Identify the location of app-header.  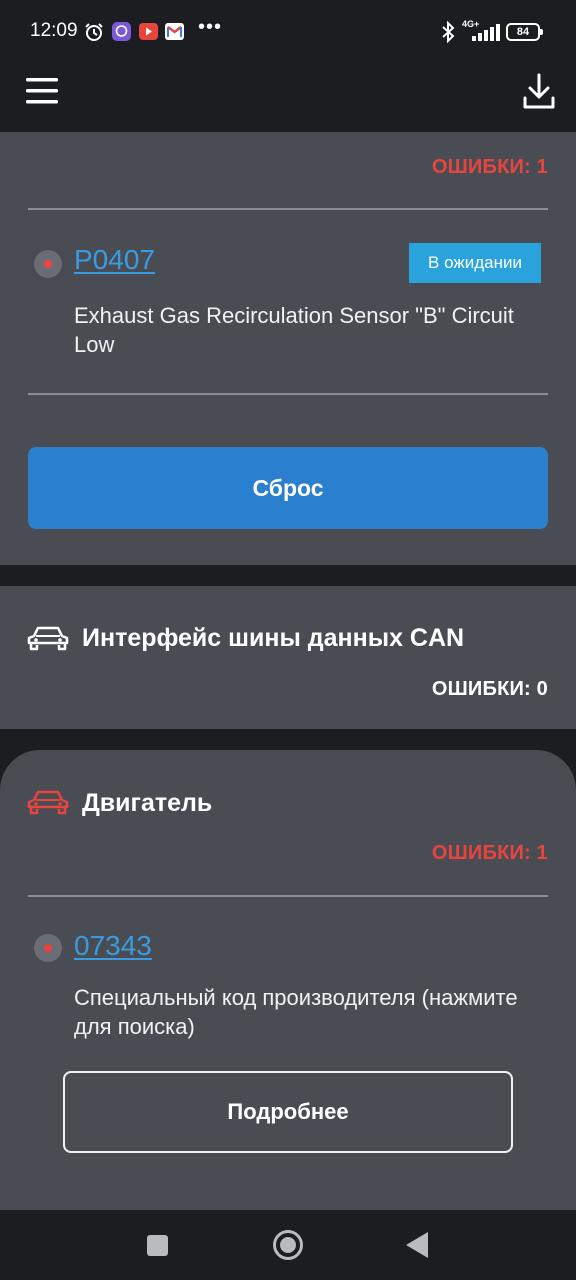
(288, 98).